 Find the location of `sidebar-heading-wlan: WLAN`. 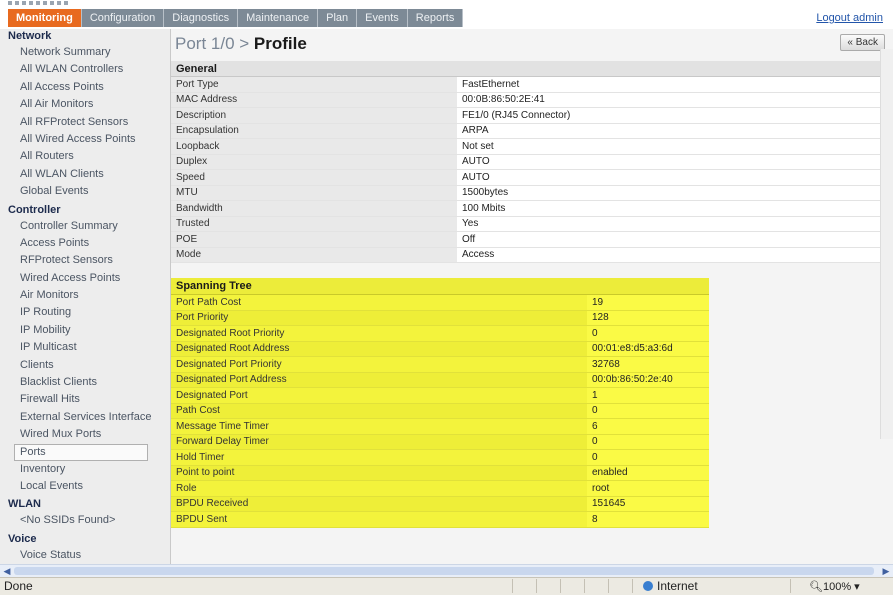

sidebar-heading-wlan: WLAN is located at coordinates (24, 504).